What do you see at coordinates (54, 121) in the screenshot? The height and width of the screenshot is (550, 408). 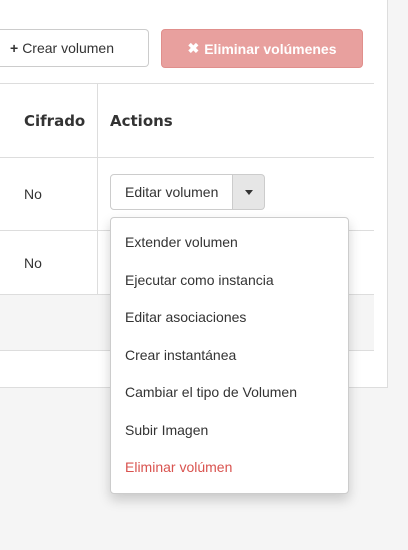 I see `header-encrypted: Cifrado` at bounding box center [54, 121].